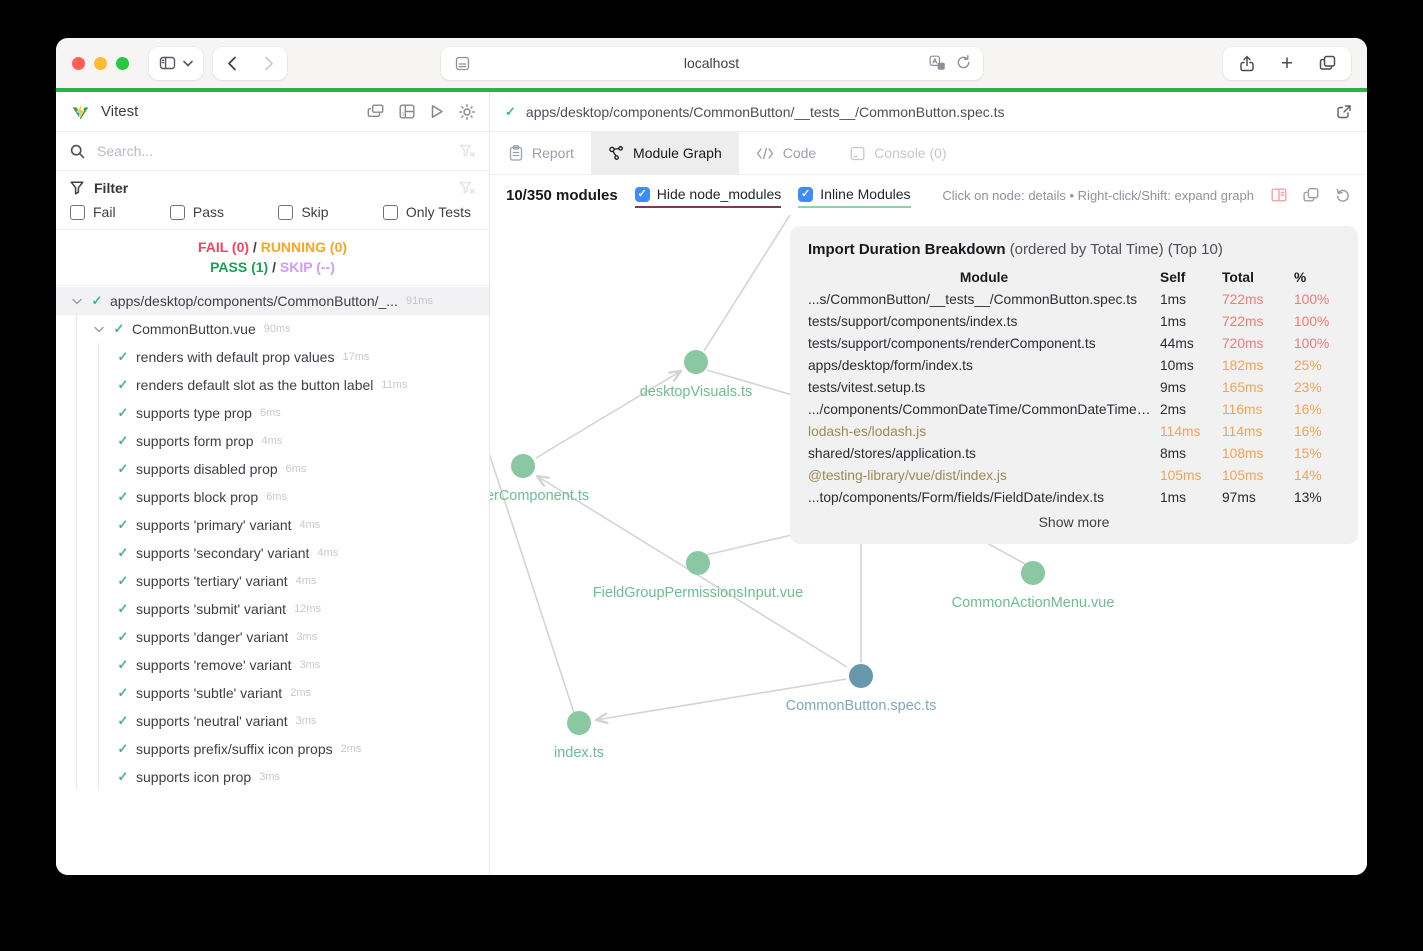 The width and height of the screenshot is (1423, 951). Describe the element at coordinates (272, 329) in the screenshot. I see `test-tree-row: ✓ CommonButton.vue 90ms` at that location.